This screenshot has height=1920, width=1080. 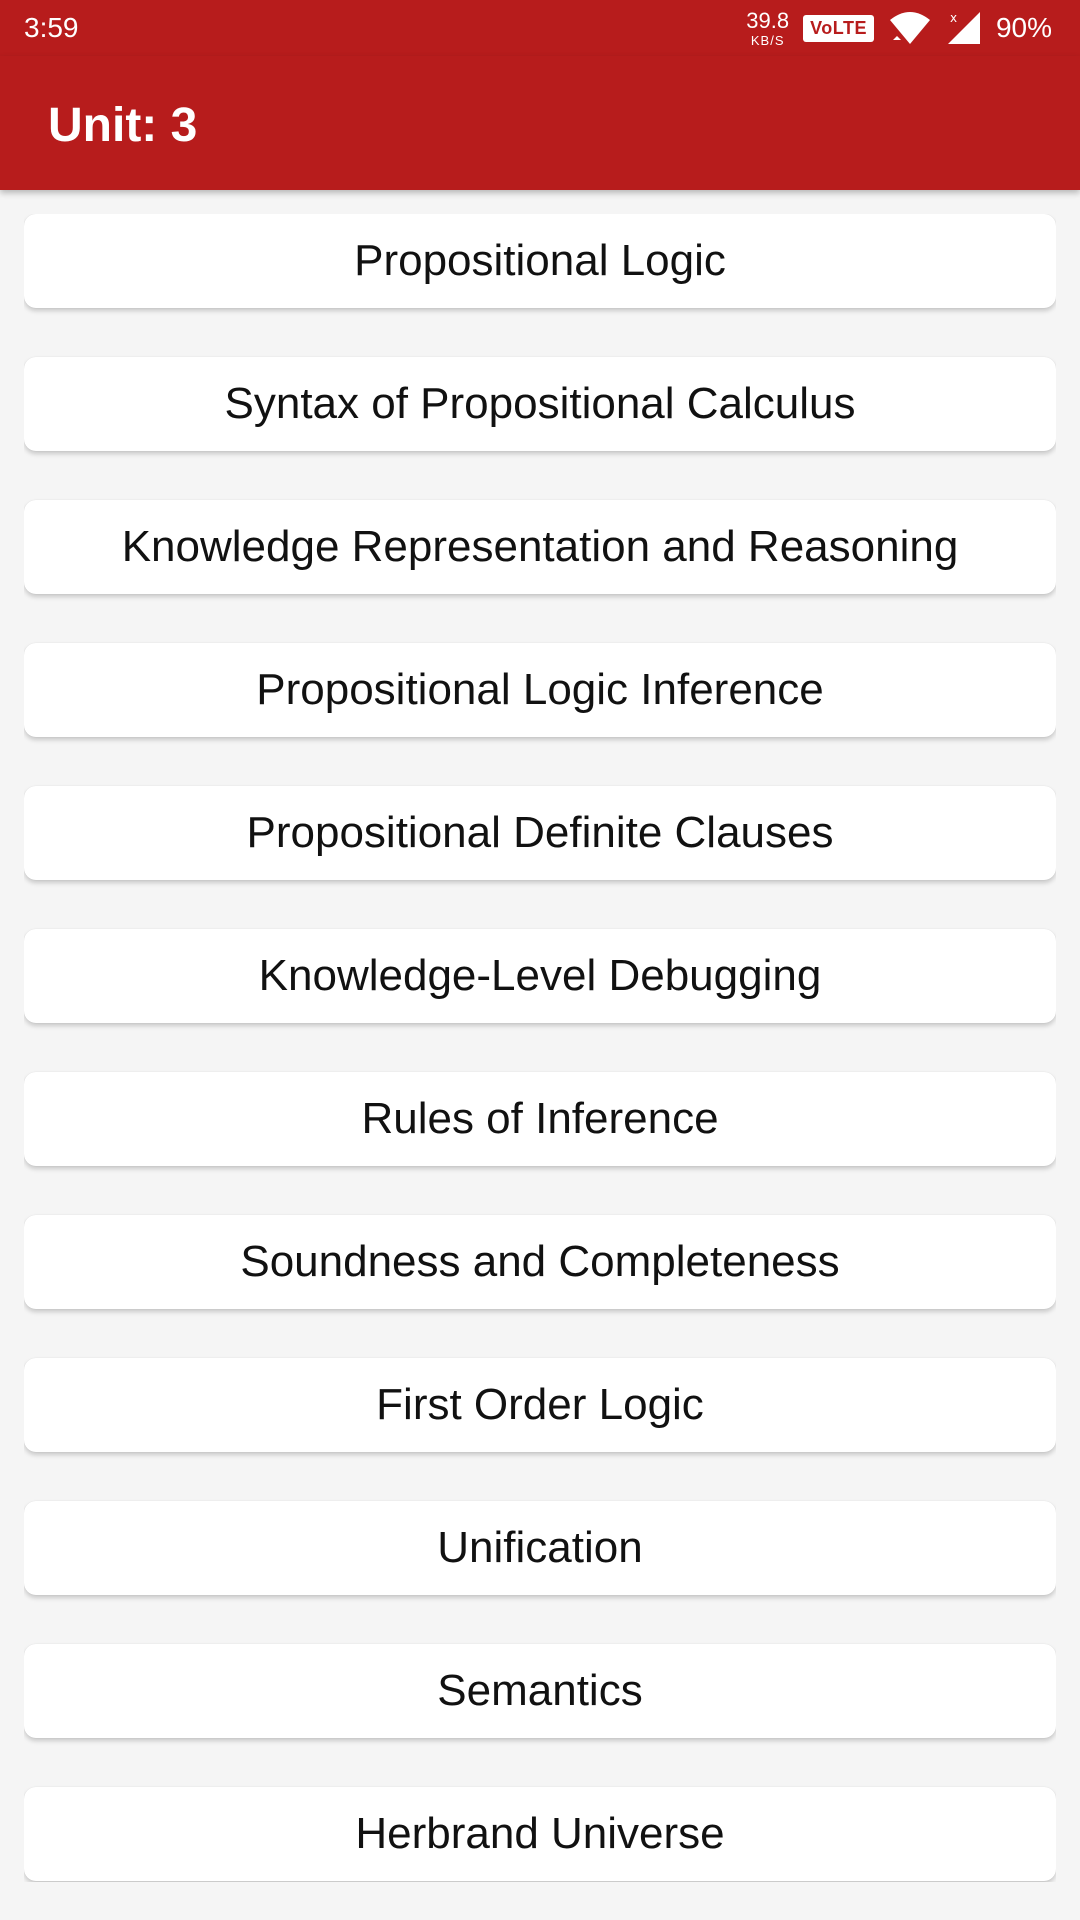 I want to click on topic-item-herbrand-universe: Herbrand Universe, so click(x=540, y=1834).